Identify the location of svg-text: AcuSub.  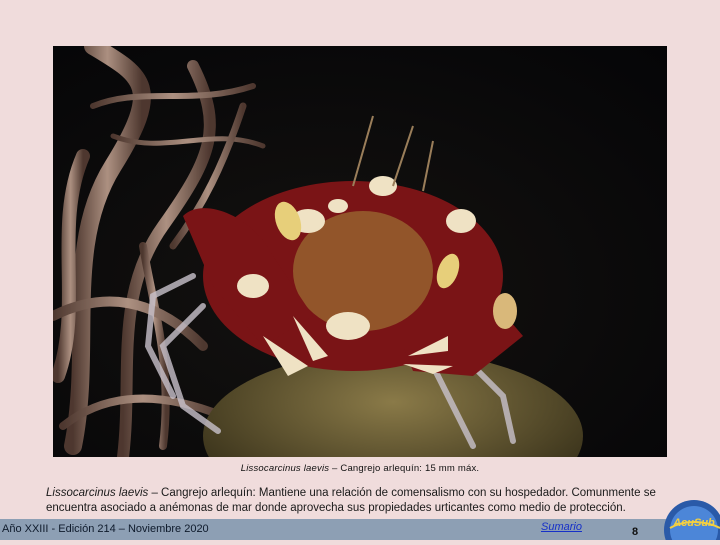
(693, 523).